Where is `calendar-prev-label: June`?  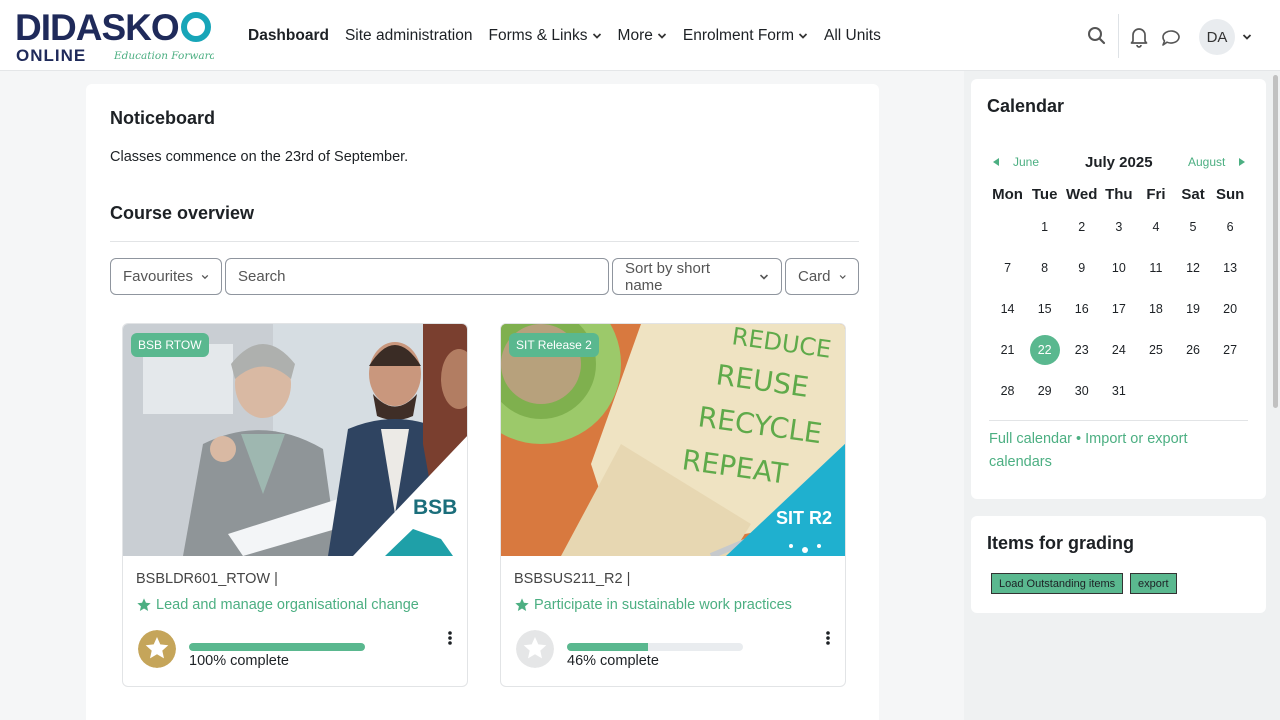 calendar-prev-label: June is located at coordinates (1026, 162).